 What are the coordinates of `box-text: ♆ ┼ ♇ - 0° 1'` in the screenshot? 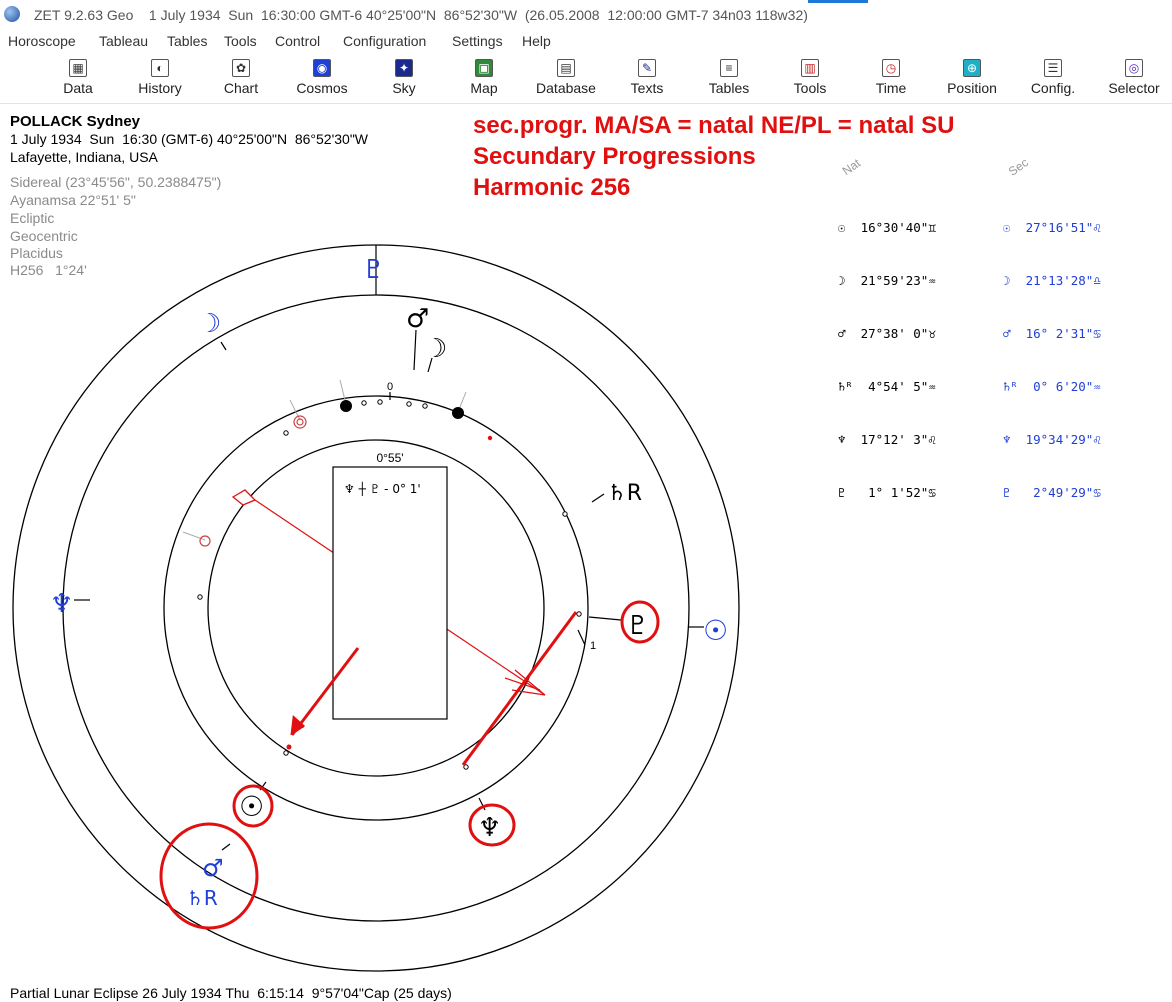 It's located at (382, 488).